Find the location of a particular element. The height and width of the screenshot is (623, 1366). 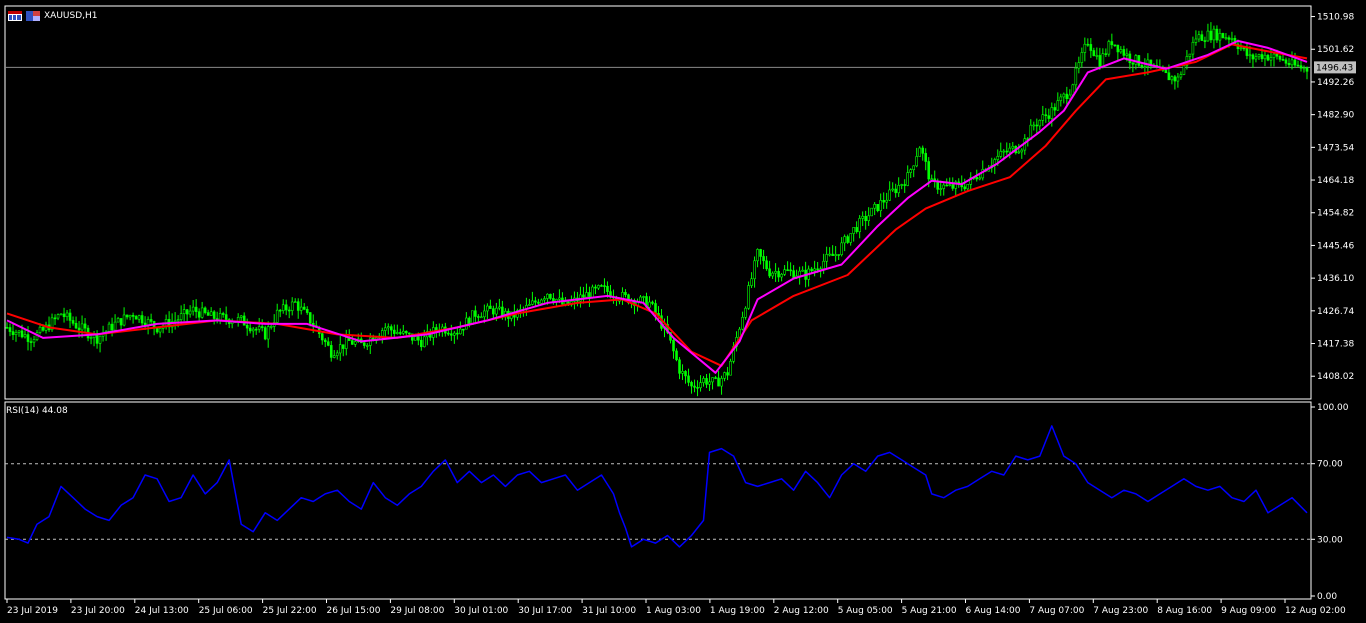

time-tick-label: 1 Aug 03:00 is located at coordinates (673, 611).